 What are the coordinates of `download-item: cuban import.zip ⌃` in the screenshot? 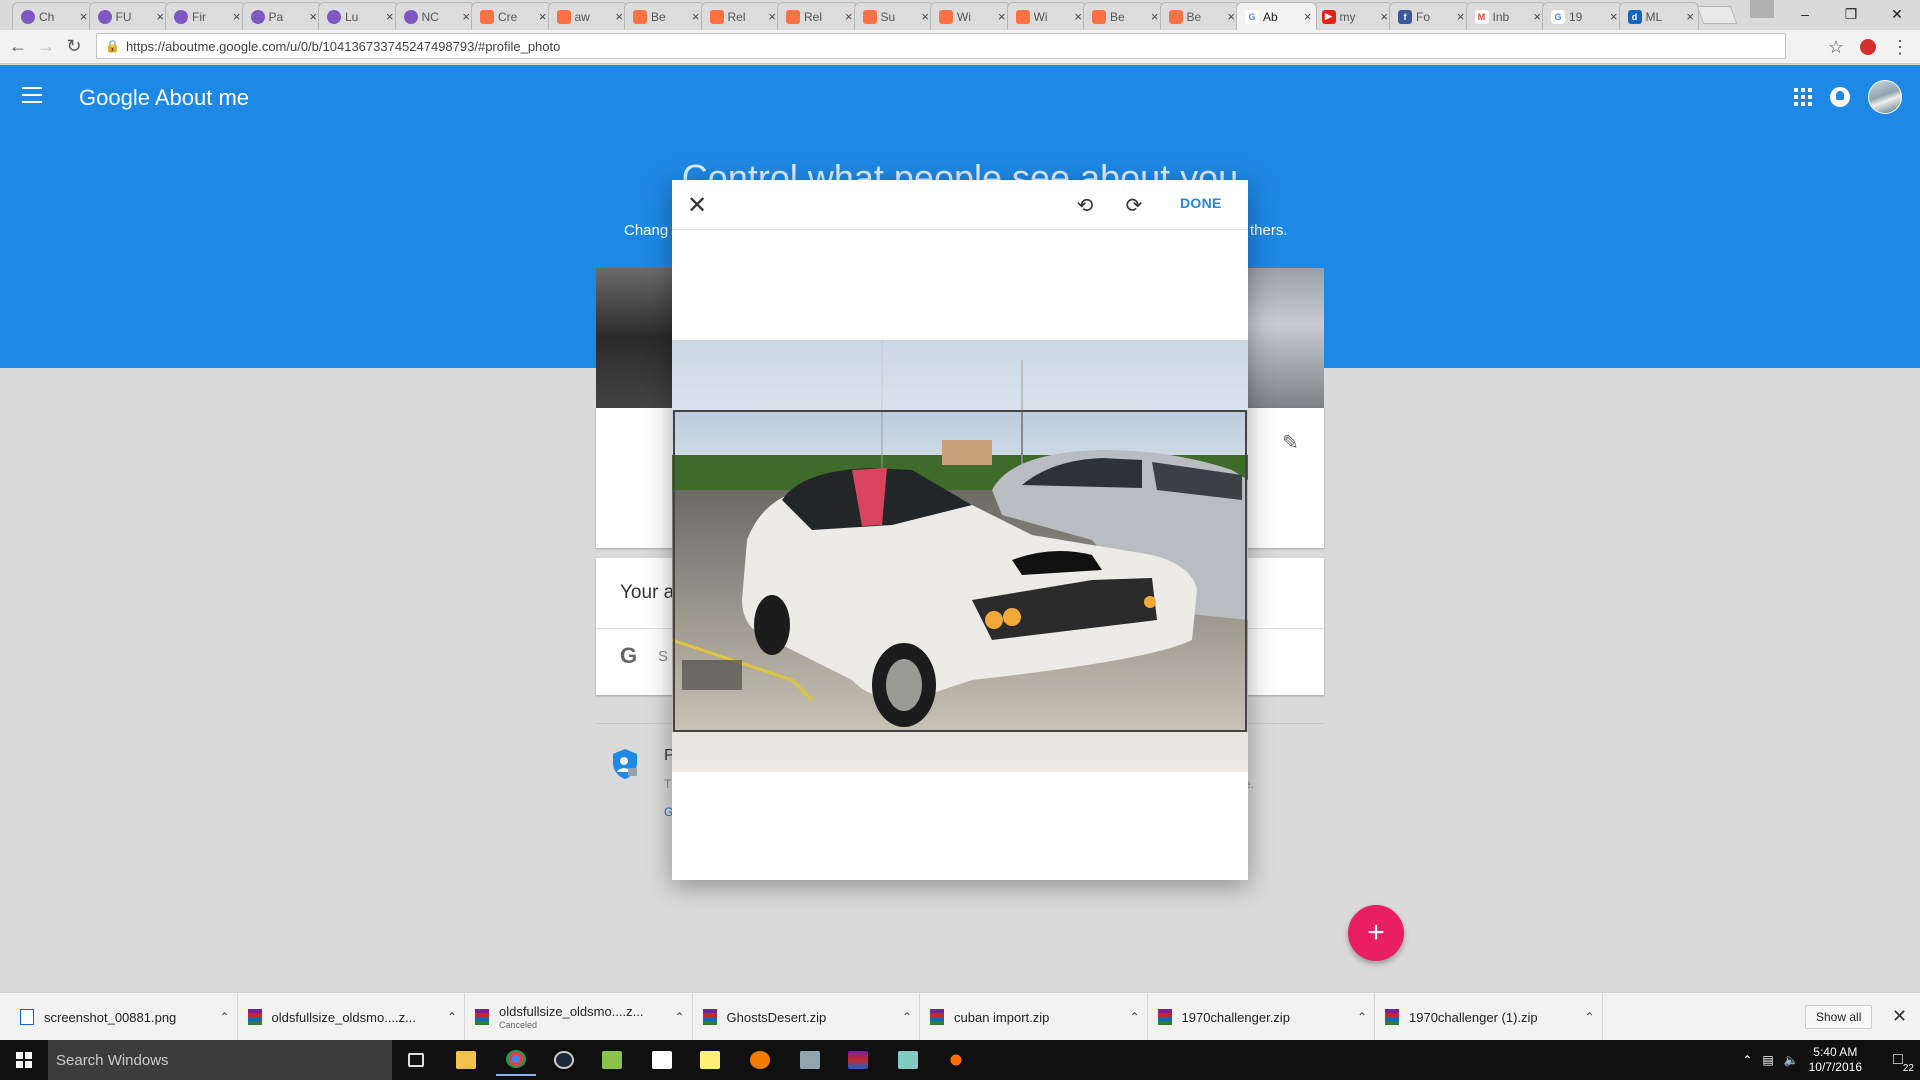 It's located at (1034, 1017).